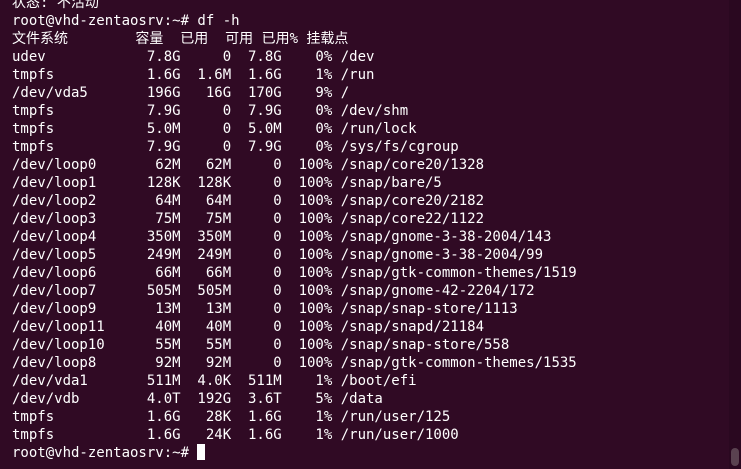  Describe the element at coordinates (235, 147) in the screenshot. I see `df-row: tmpfs 7.9G 0 7.9G 0% /sys/fs/cgroup` at that location.